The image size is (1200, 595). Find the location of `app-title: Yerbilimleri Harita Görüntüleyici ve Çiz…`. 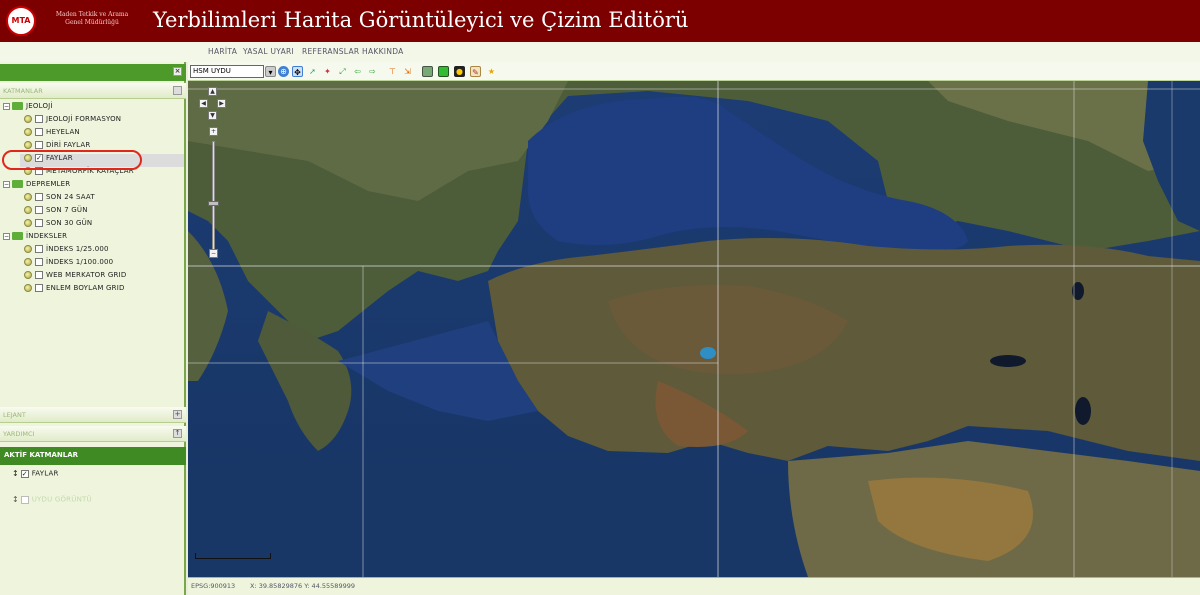

app-title: Yerbilimleri Harita Görüntüleyici ve Çiz… is located at coordinates (421, 20).